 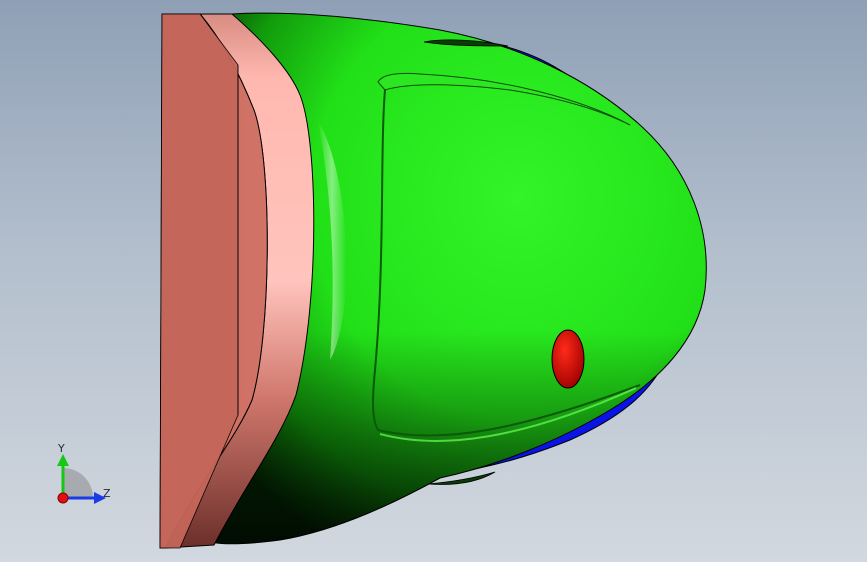 What do you see at coordinates (63, 460) in the screenshot?
I see `y-axis-arrowhead` at bounding box center [63, 460].